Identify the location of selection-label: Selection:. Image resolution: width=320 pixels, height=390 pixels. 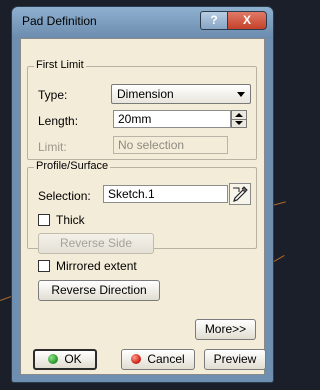
(64, 196).